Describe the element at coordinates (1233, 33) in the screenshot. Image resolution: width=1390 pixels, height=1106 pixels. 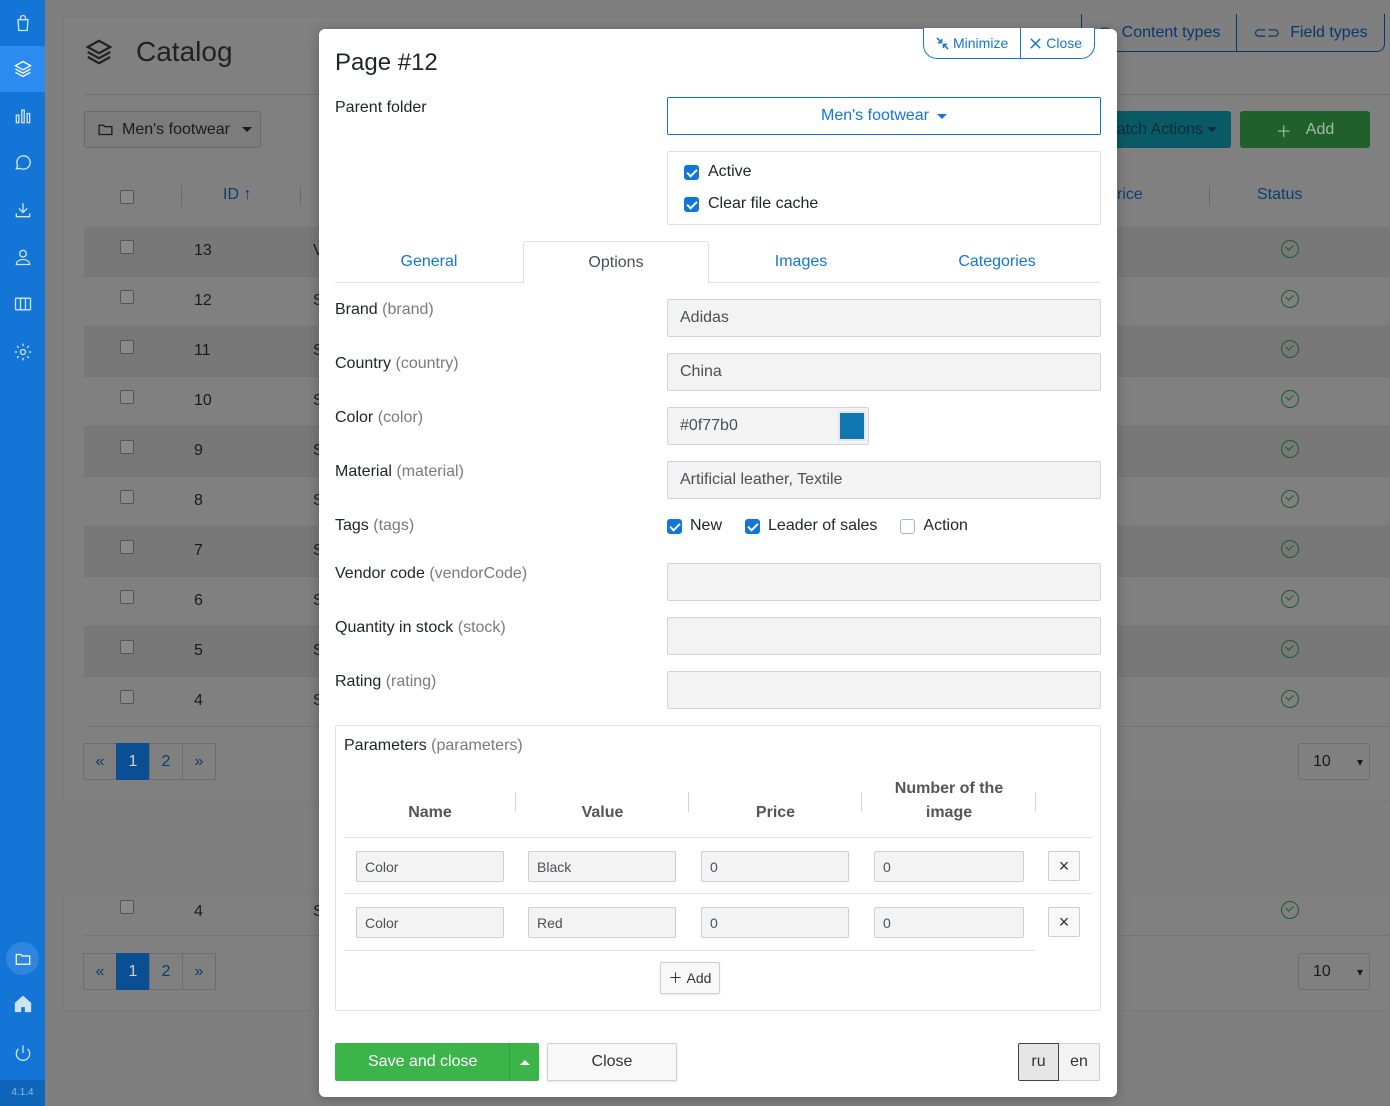
I see `top-tabs: ⬭ Content types ⊂⊃ Field types` at that location.